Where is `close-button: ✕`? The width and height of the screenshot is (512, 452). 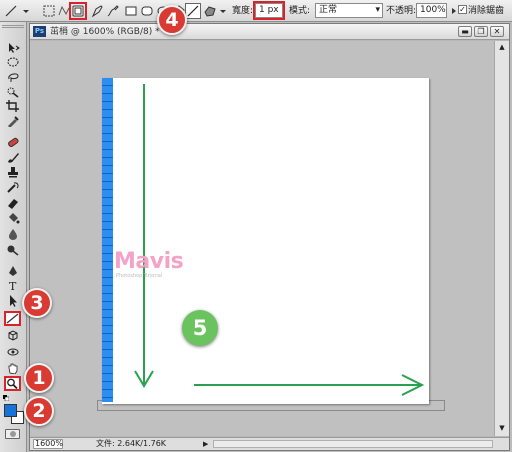 close-button: ✕ is located at coordinates (497, 31).